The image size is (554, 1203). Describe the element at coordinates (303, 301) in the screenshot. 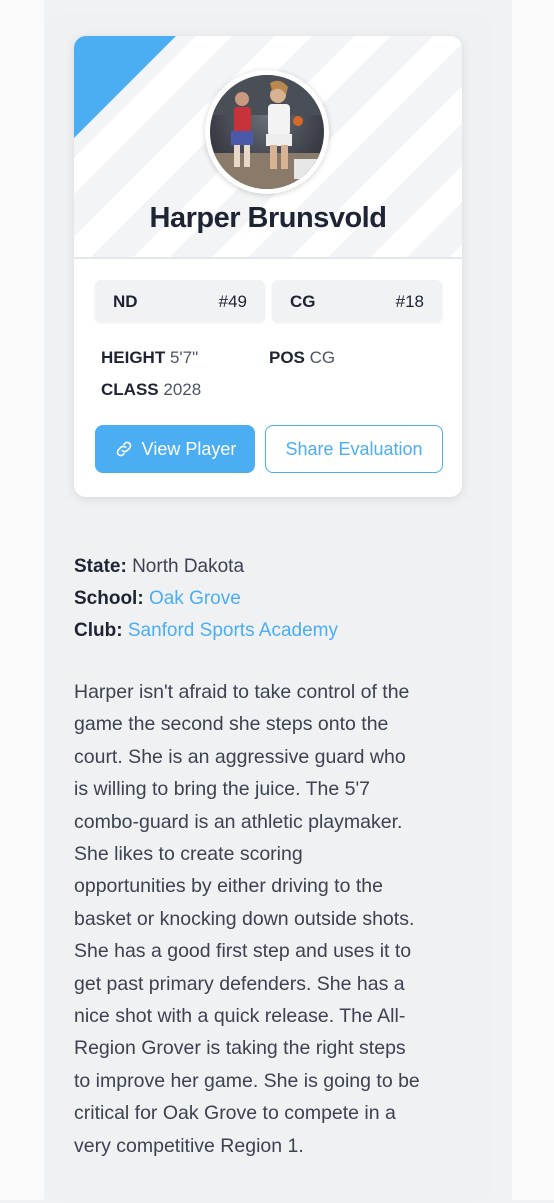

I see `rank-label: CG` at that location.